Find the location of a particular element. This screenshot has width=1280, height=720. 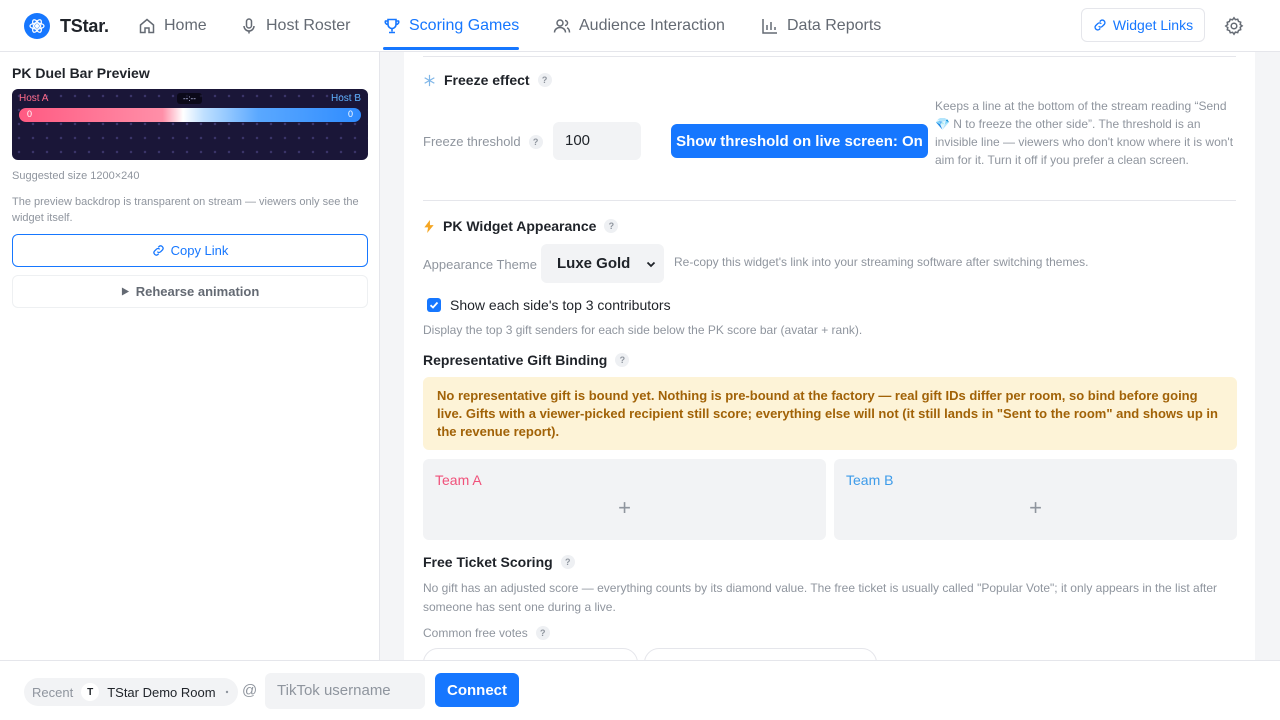

freeze-threshold-label: Freeze threshold is located at coordinates (472, 141).